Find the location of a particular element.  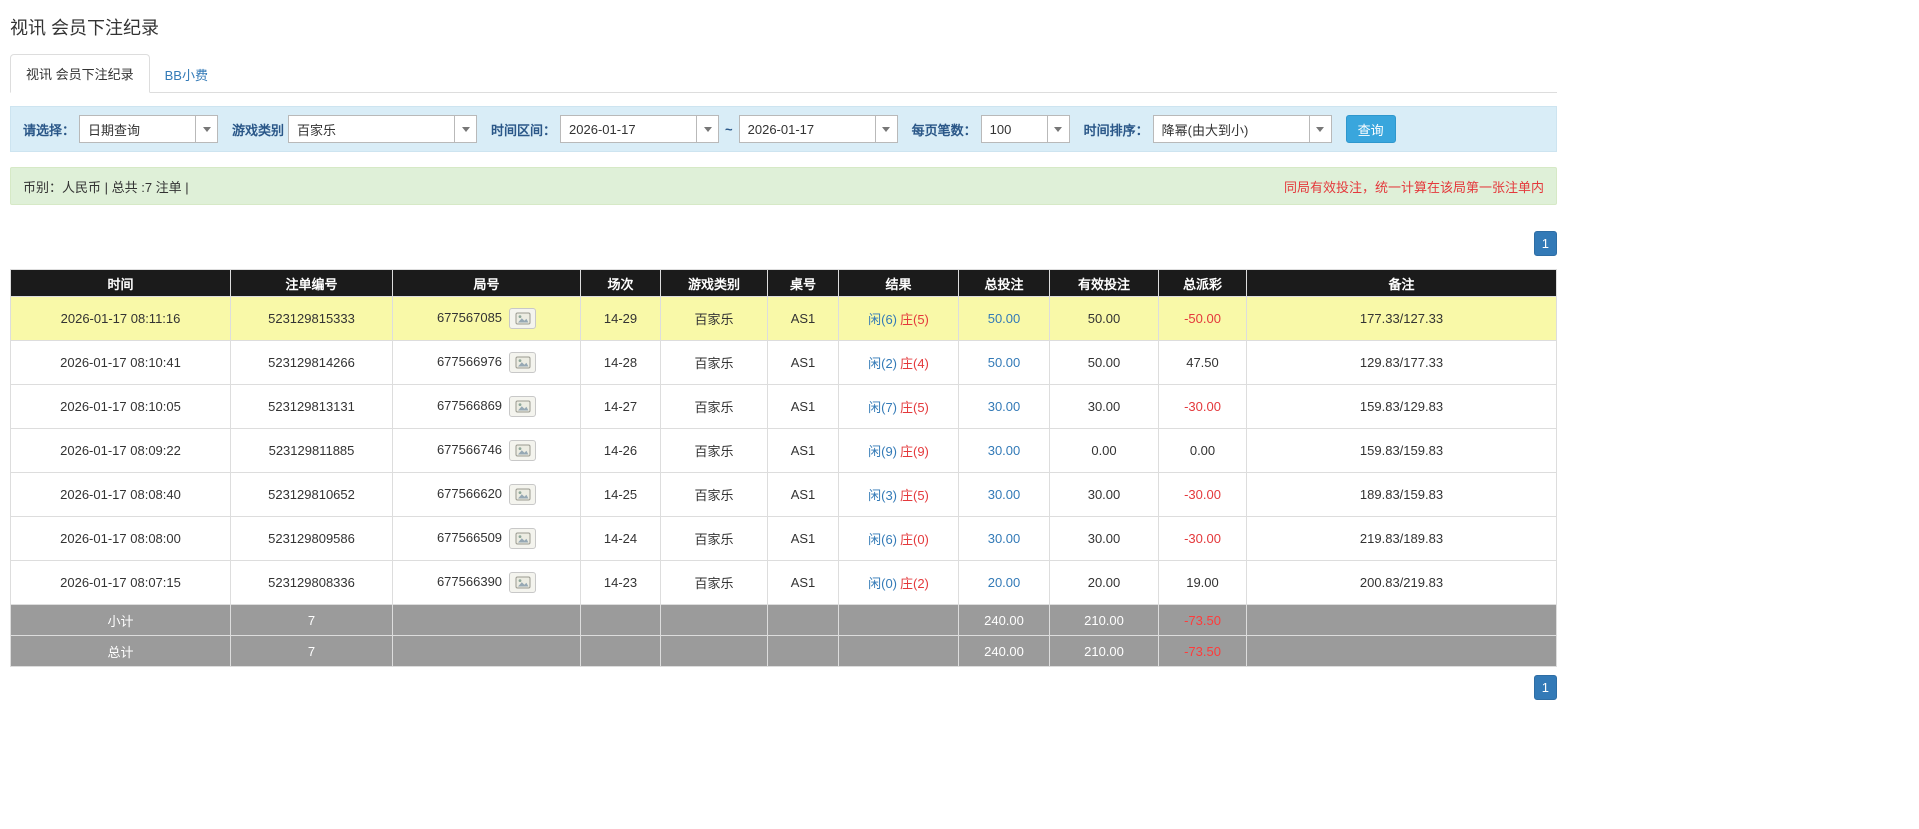

cell-note: 129.83/177.33 is located at coordinates (1401, 362).